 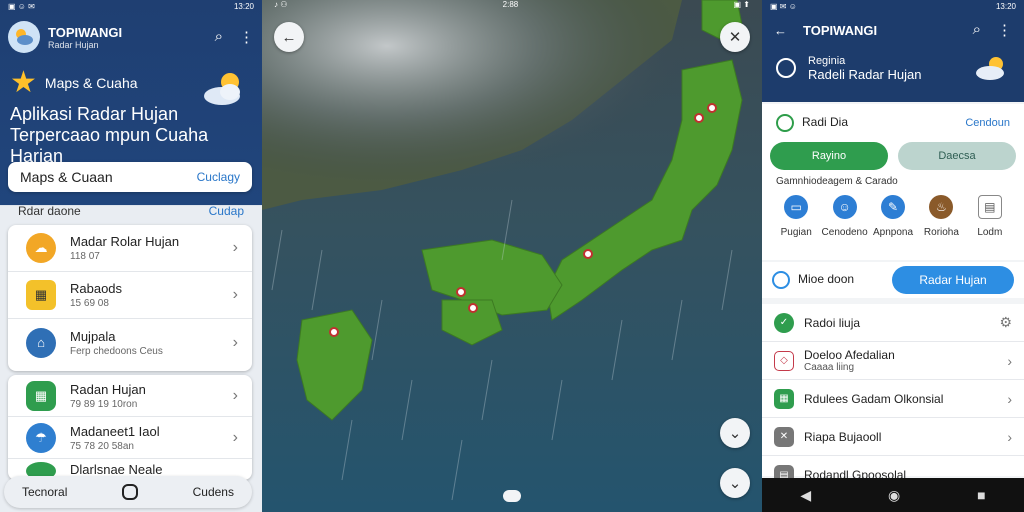 What do you see at coordinates (989, 207) in the screenshot?
I see `map-icon: ▤` at bounding box center [989, 207].